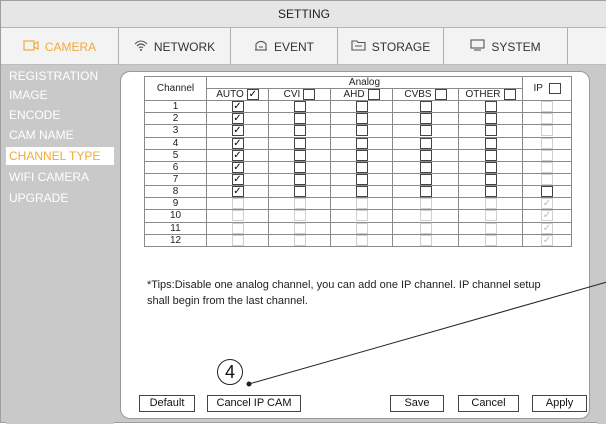 This screenshot has width=606, height=424. Describe the element at coordinates (175, 46) in the screenshot. I see `tab-network: NETWORK` at that location.